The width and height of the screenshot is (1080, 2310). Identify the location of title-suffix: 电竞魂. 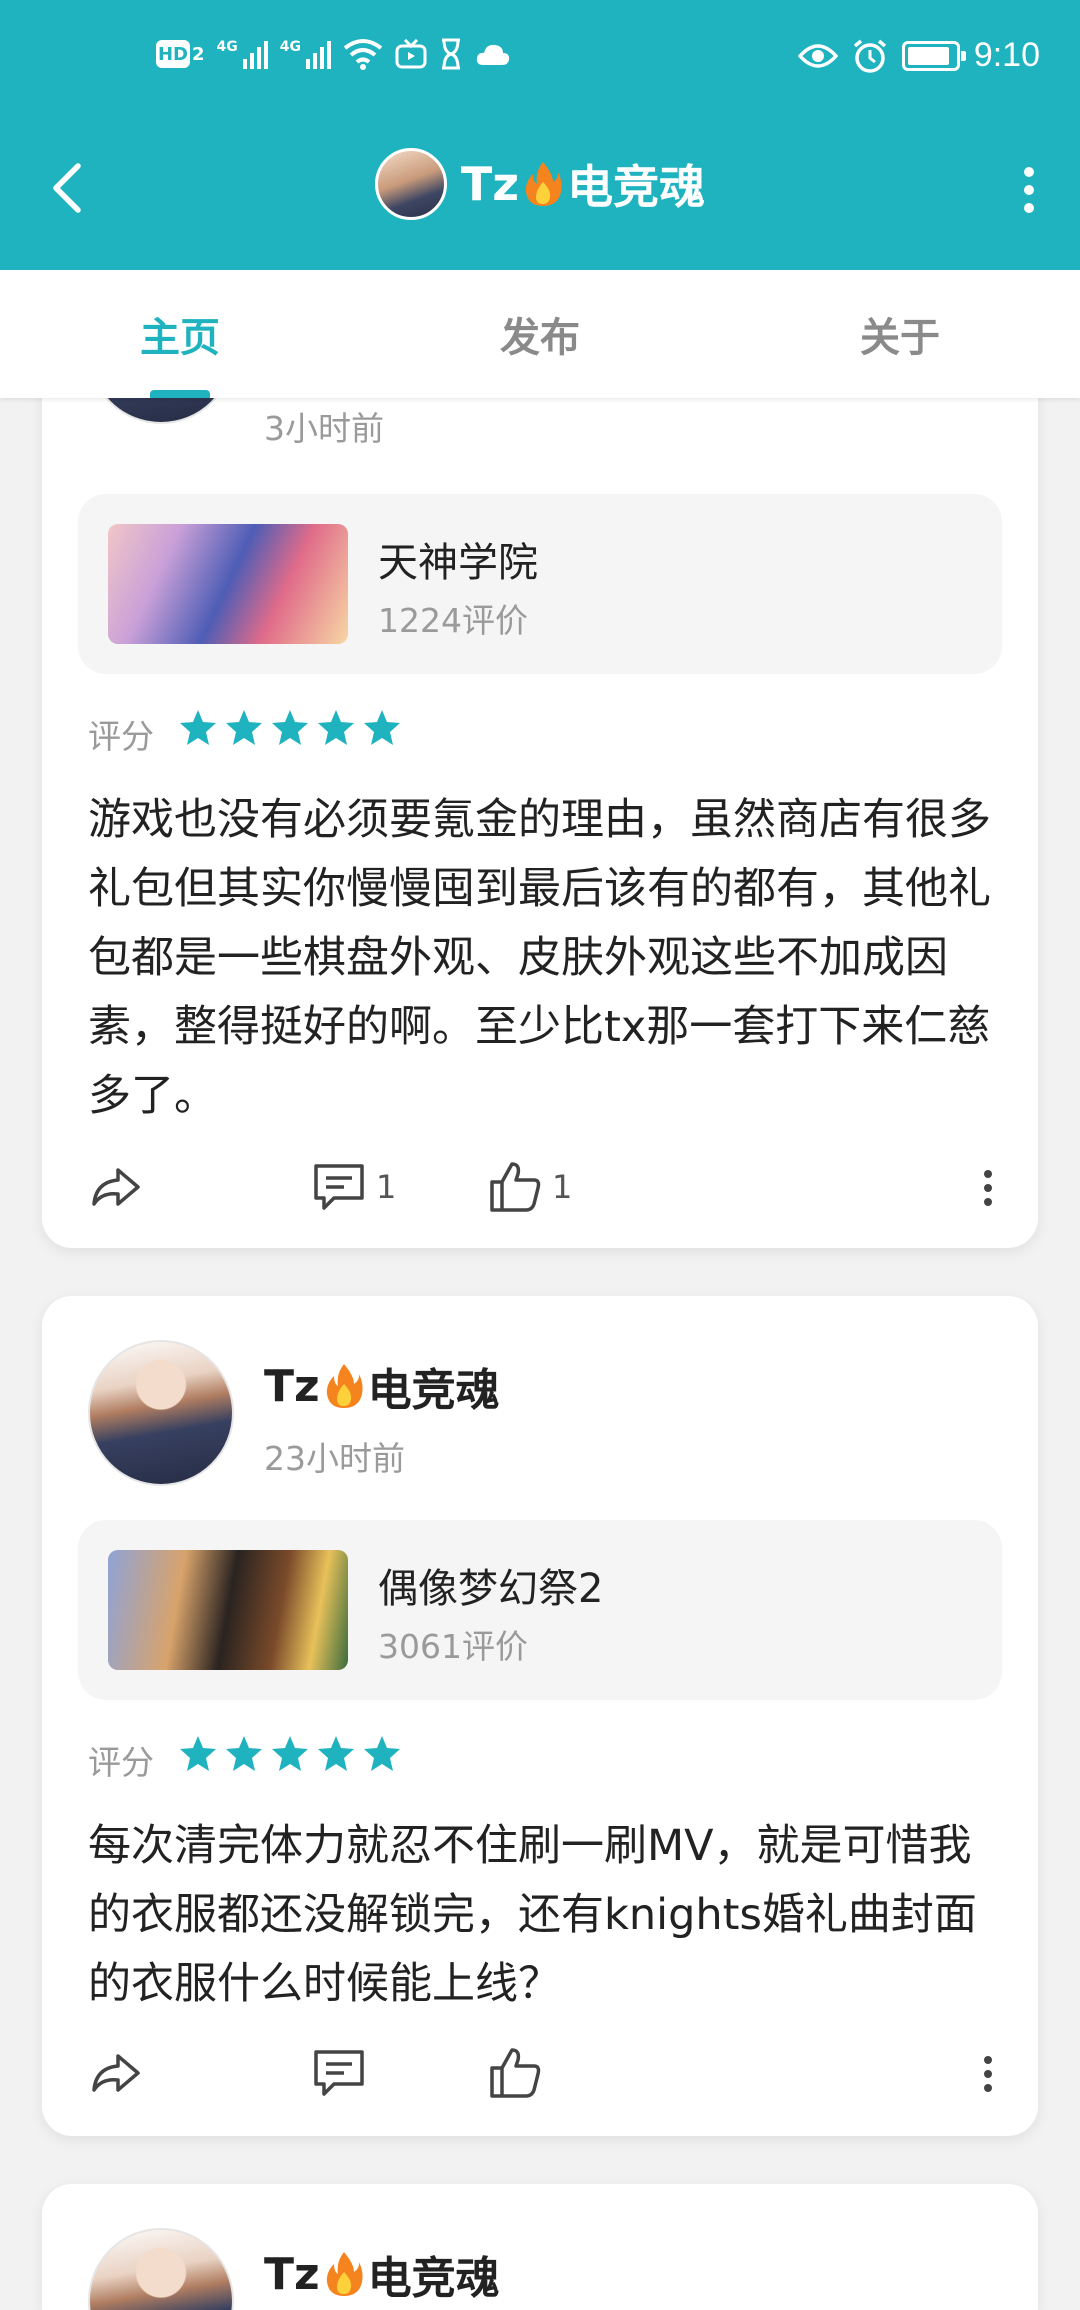
(636, 187).